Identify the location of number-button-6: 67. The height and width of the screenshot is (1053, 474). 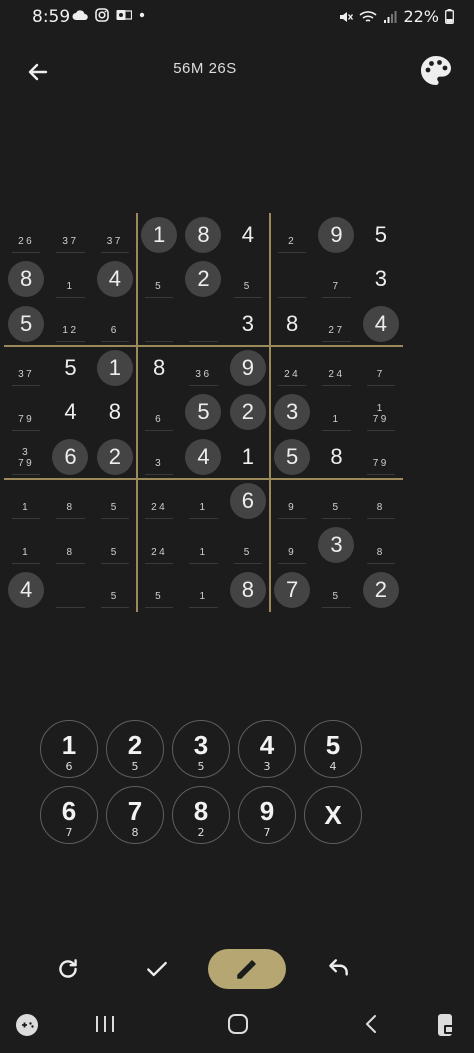
(69, 815).